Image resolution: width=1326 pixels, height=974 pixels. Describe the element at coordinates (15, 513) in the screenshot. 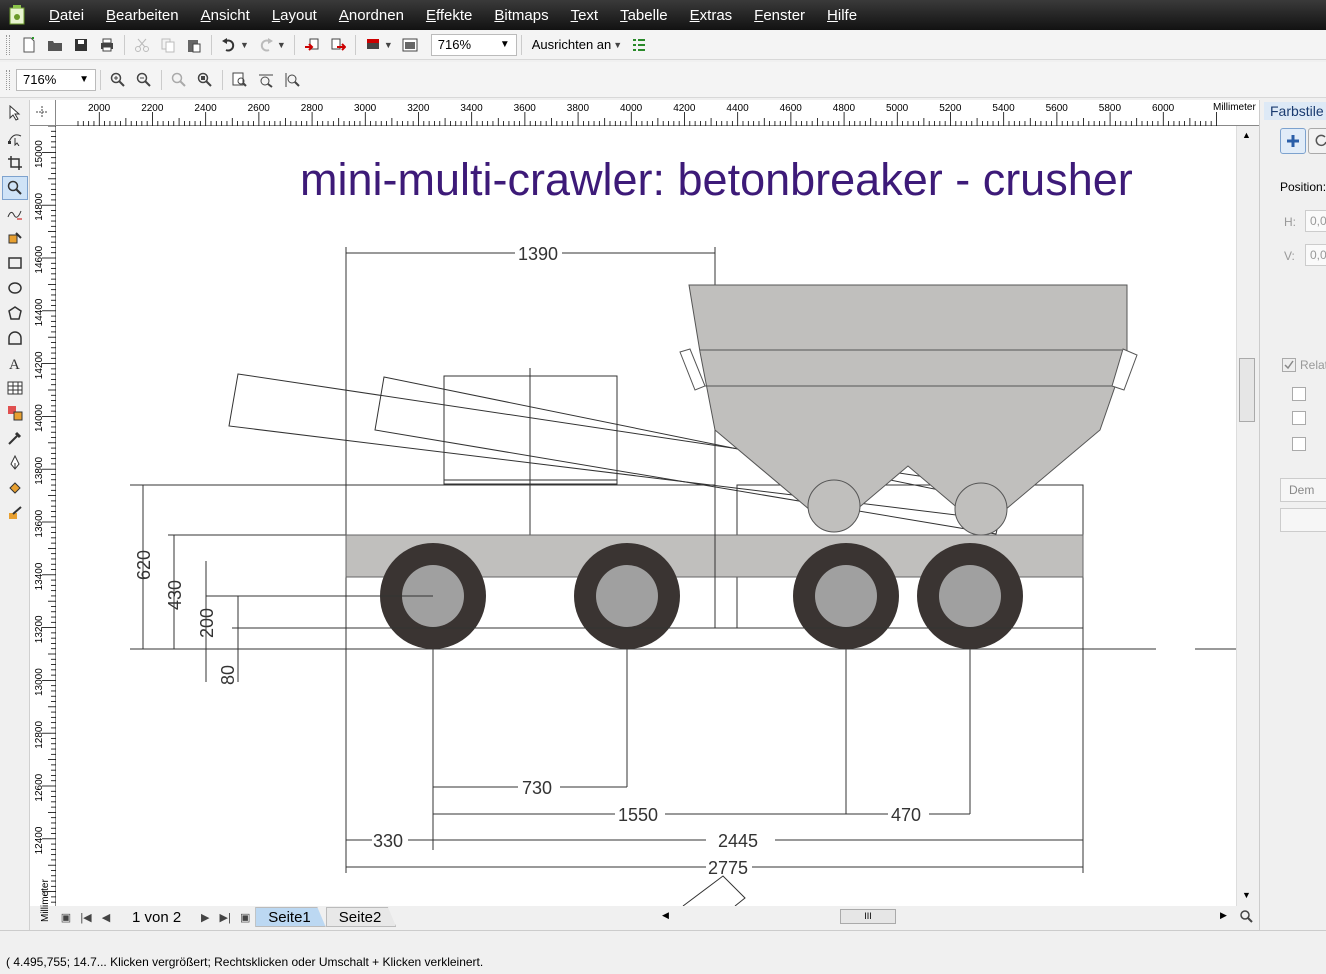

I see `interactive-fill-tool-icon` at that location.